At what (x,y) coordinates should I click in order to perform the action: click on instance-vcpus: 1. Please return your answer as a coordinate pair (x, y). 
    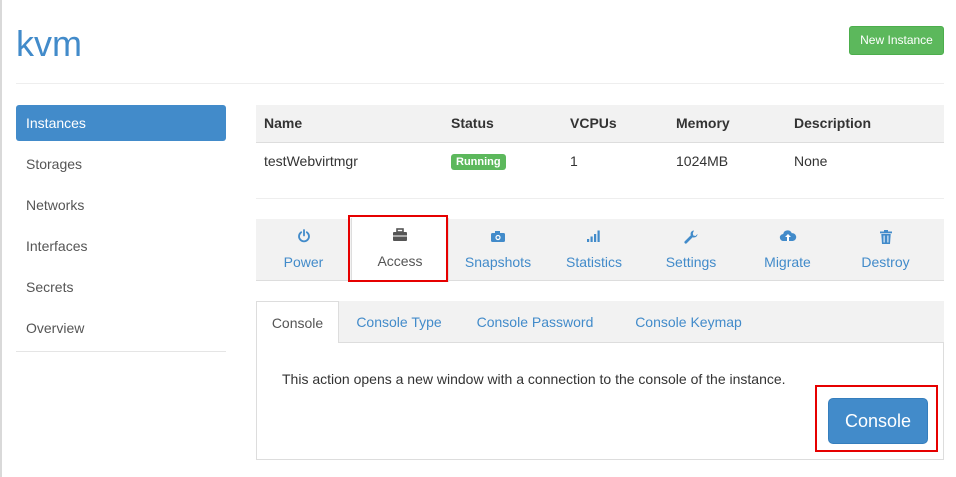
    Looking at the image, I should click on (574, 160).